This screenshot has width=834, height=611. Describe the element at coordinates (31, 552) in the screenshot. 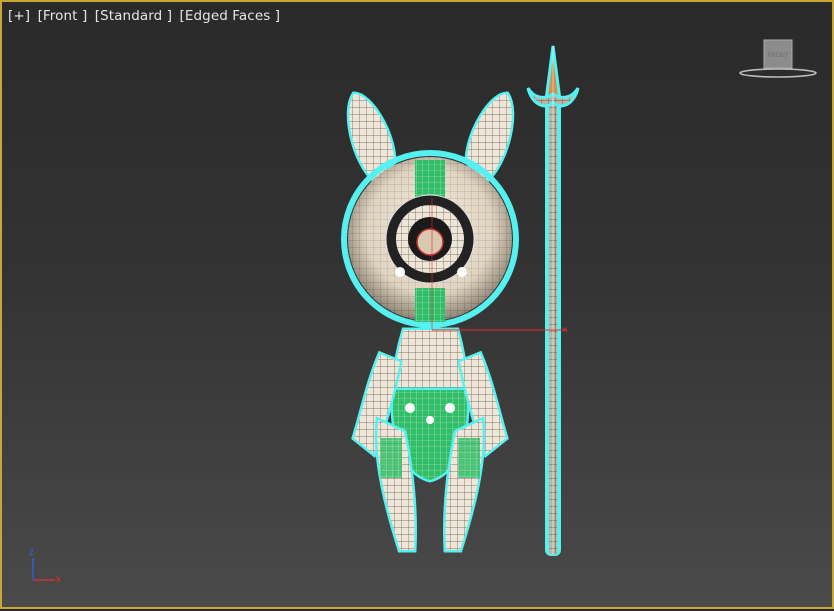

I see `axis-z-label: z` at that location.